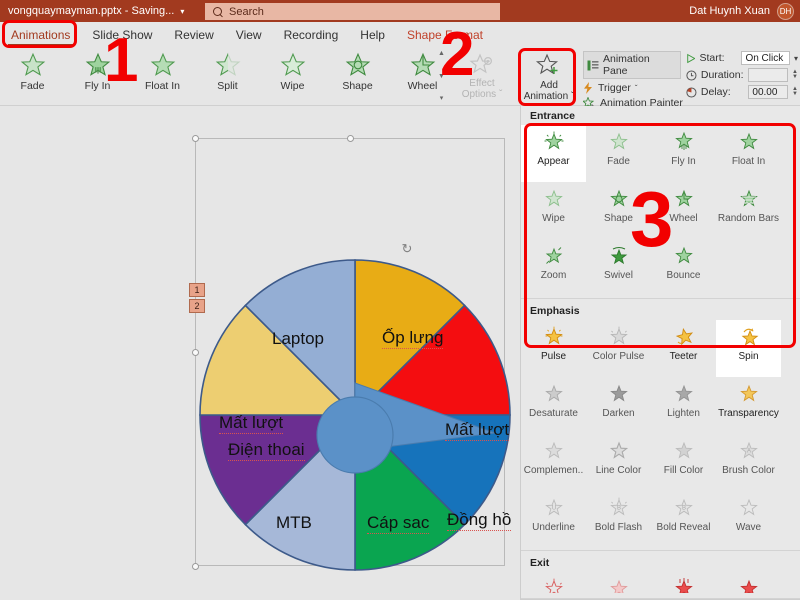 This screenshot has height=600, width=800. I want to click on effect-emphasis-blank, so click(790, 519).